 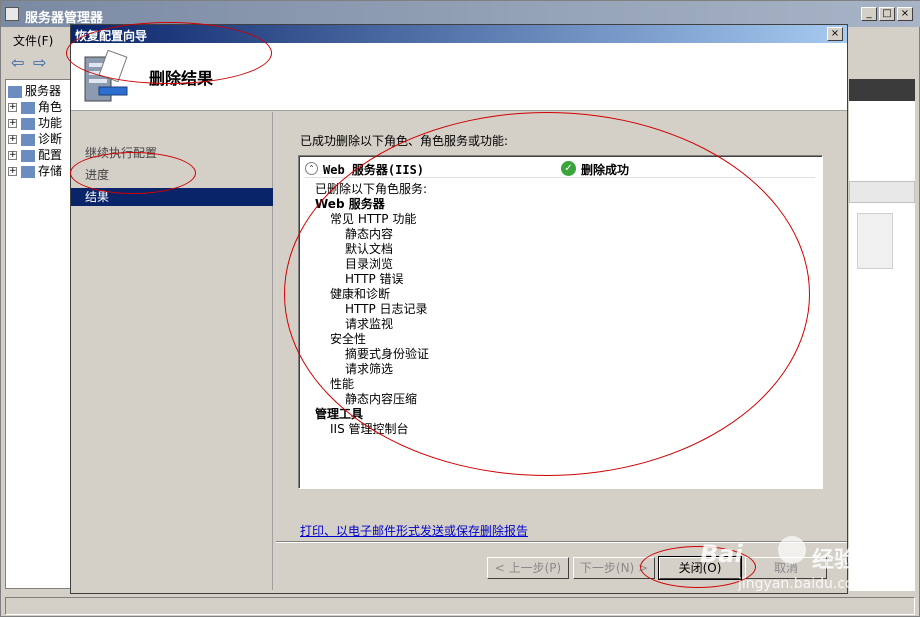 I want to click on prev-button: < 上一步(P), so click(x=528, y=568).